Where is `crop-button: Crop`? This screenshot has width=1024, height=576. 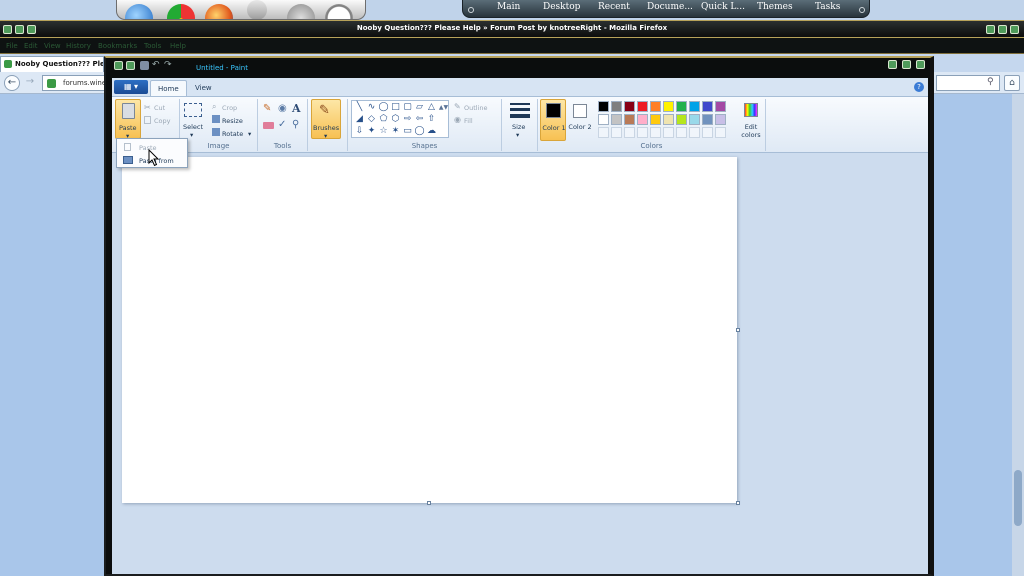 crop-button: Crop is located at coordinates (229, 108).